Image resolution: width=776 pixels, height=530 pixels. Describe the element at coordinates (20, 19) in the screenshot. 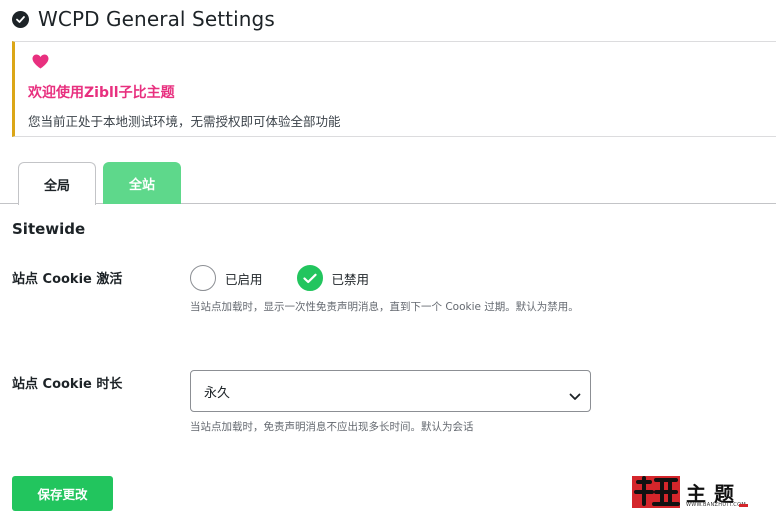

I see `check-circle-icon` at that location.